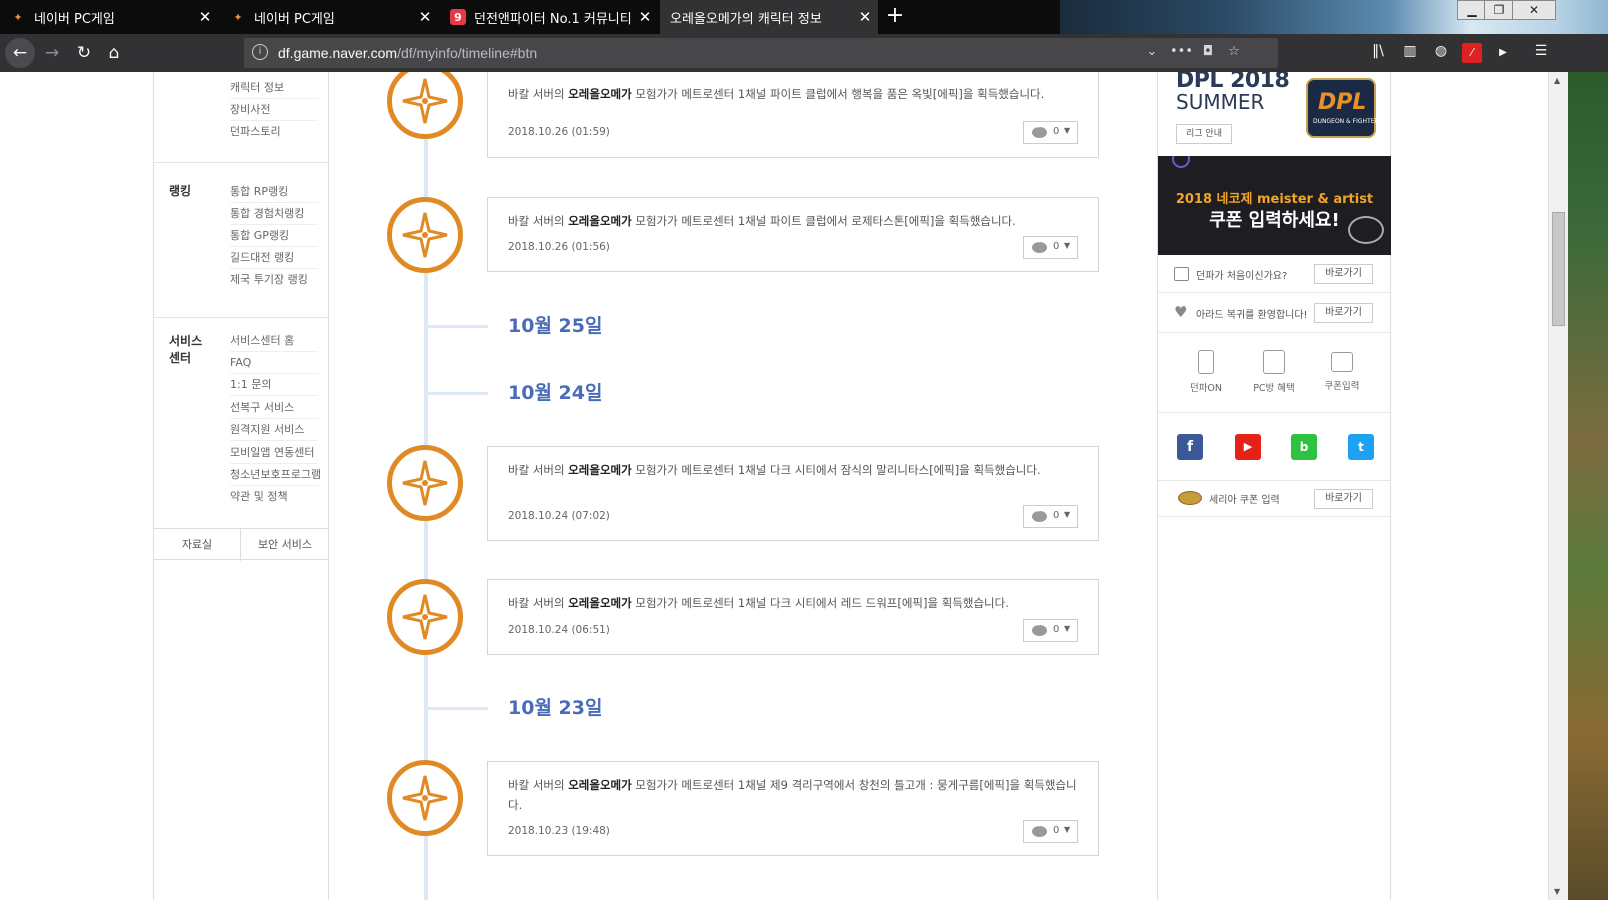 This screenshot has height=900, width=1608. What do you see at coordinates (1557, 80) in the screenshot?
I see `scroll-up-icon: ▲` at bounding box center [1557, 80].